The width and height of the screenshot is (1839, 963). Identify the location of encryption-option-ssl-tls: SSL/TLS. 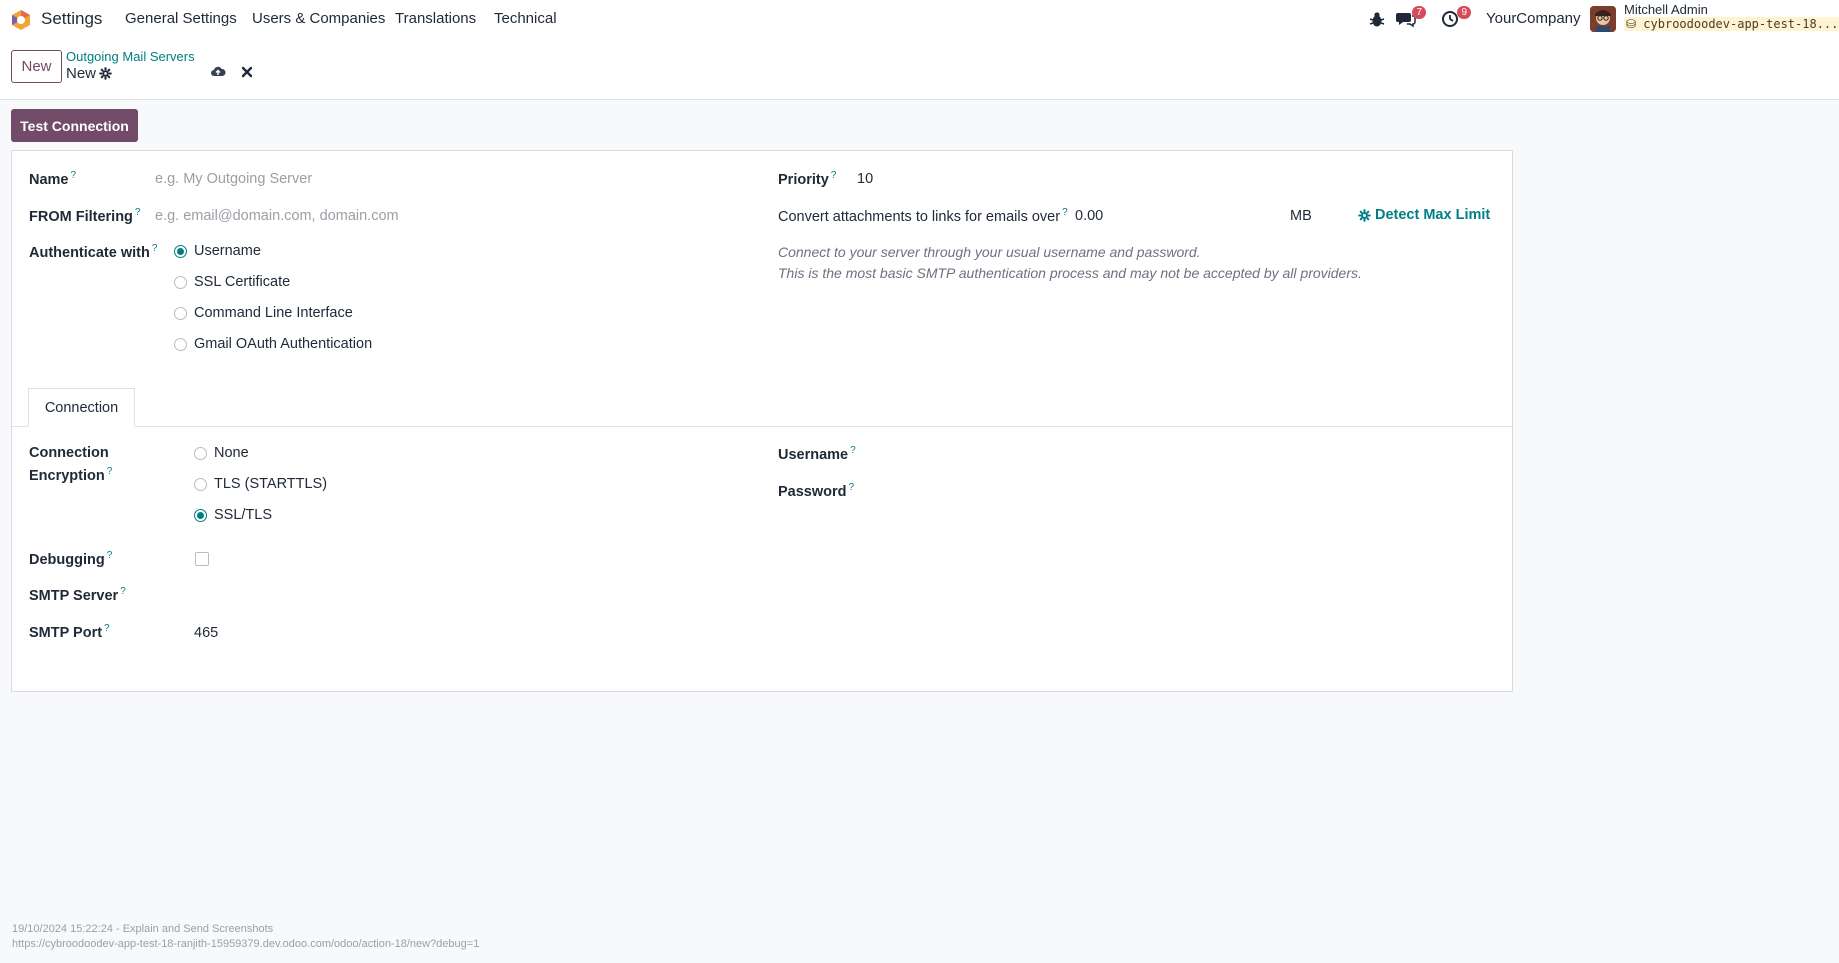
(233, 515).